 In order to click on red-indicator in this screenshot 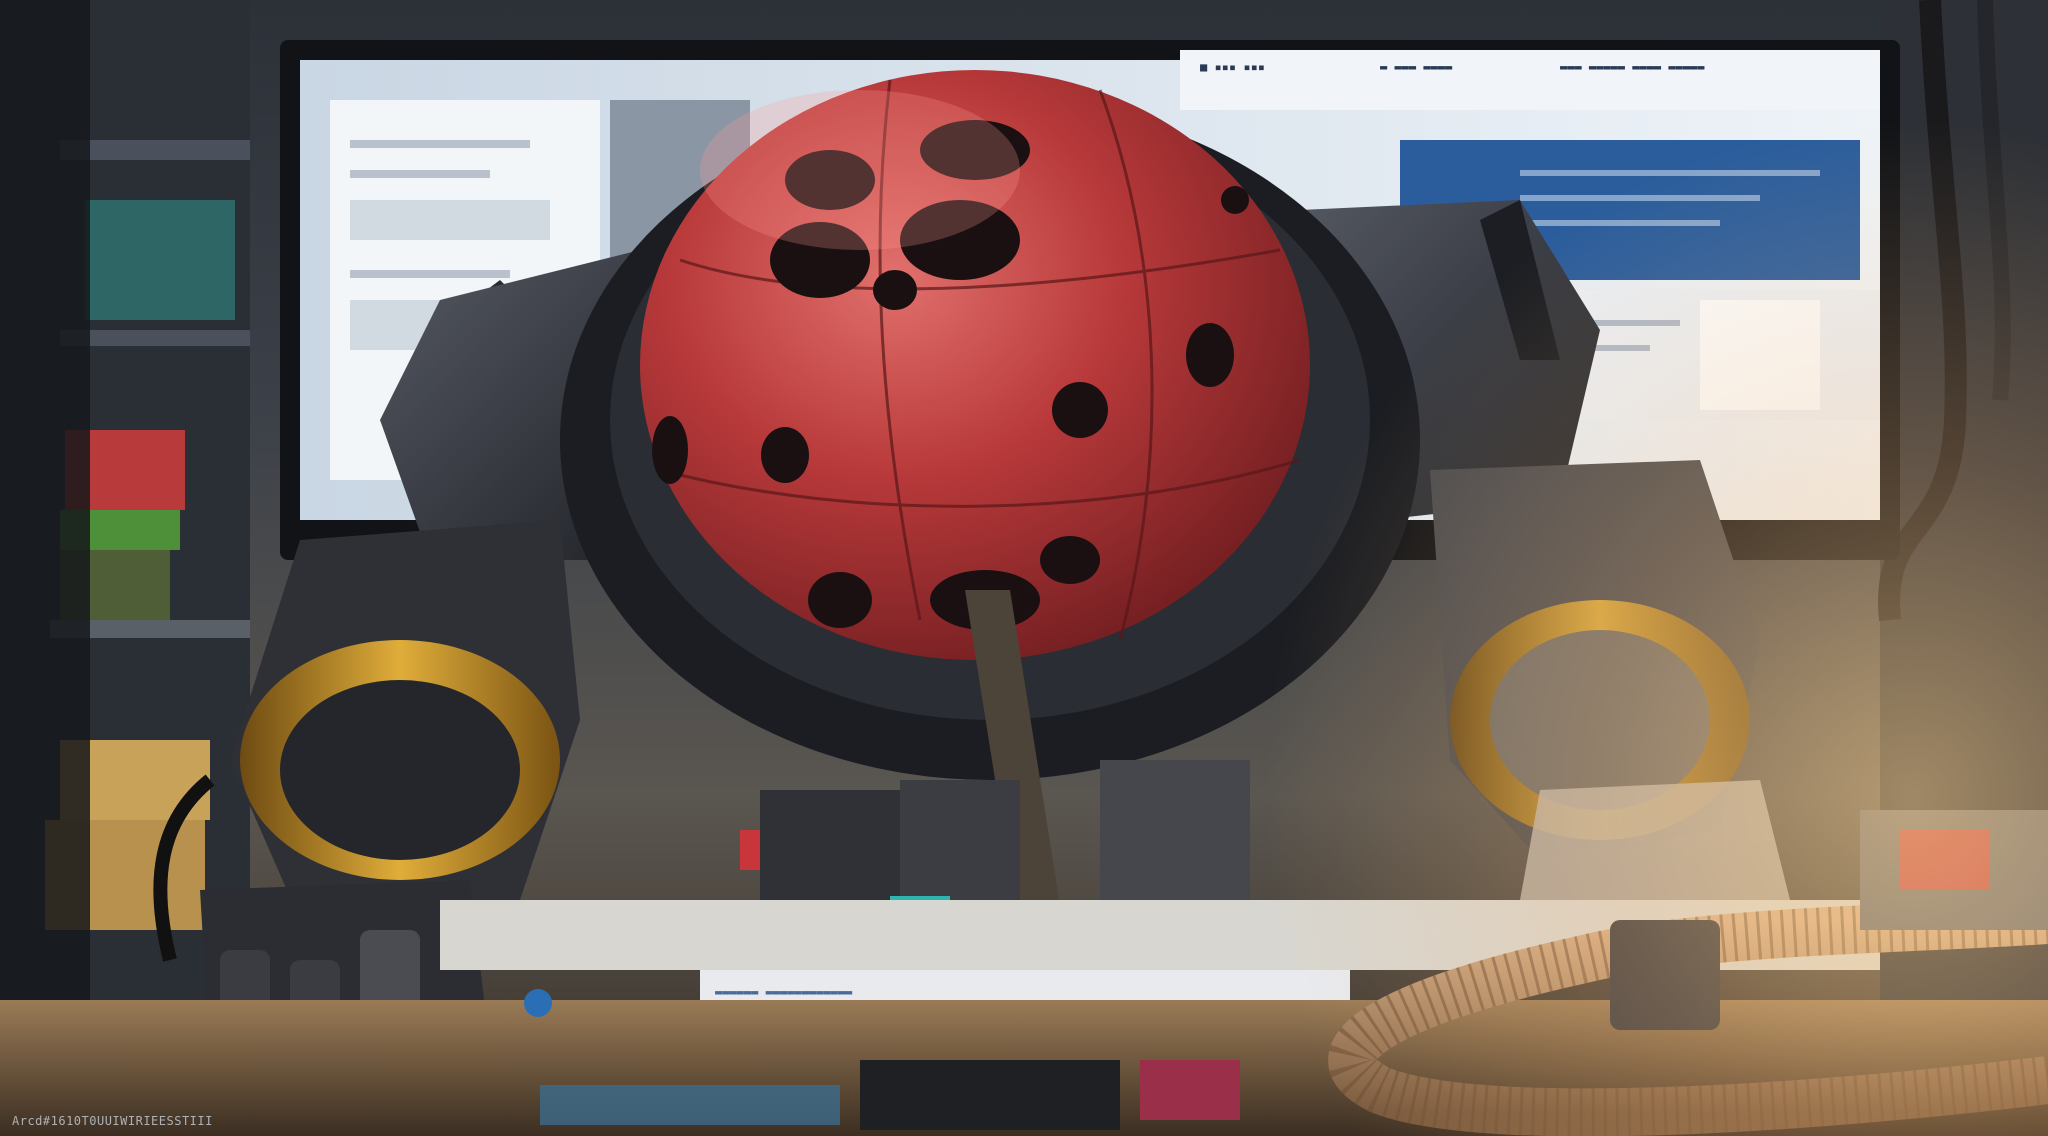, I will do `click(750, 850)`.